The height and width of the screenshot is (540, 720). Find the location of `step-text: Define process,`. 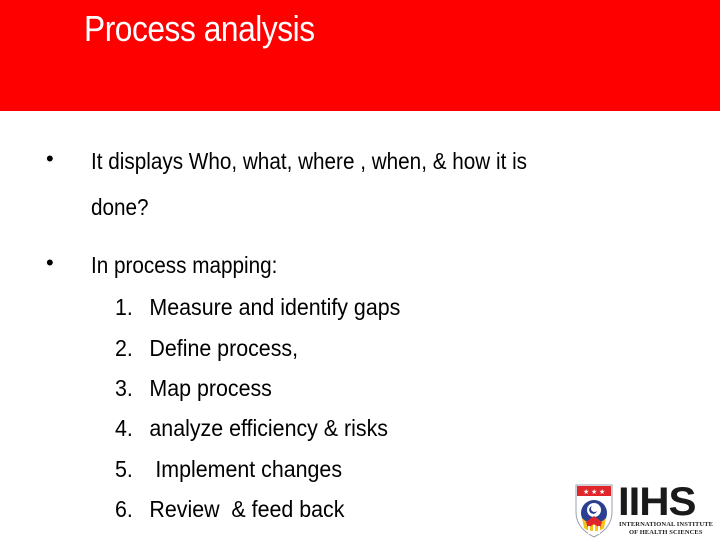

step-text: Define process, is located at coordinates (224, 348).